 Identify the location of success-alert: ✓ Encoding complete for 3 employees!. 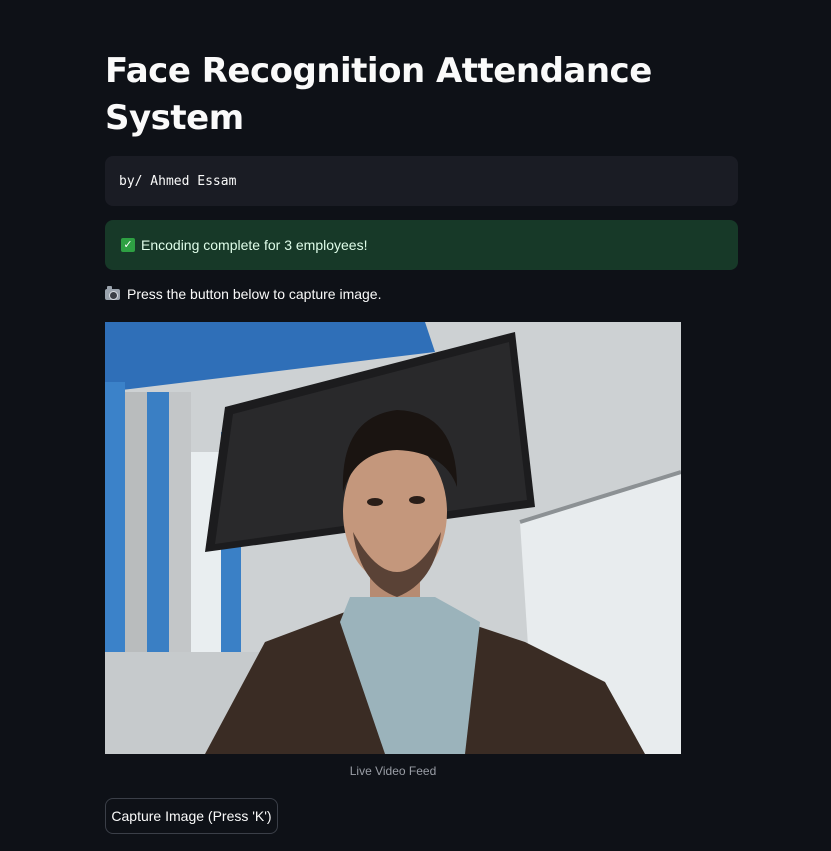
(421, 245).